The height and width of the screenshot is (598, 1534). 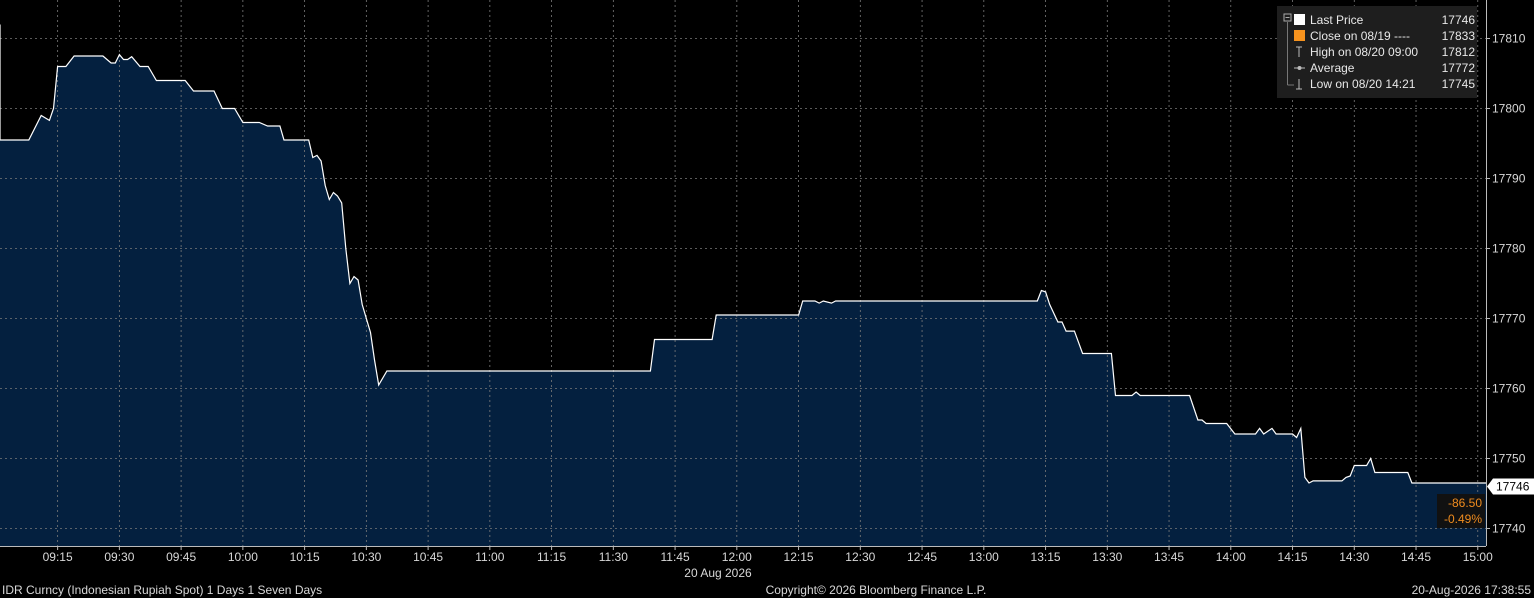 I want to click on x-tick-label-10:00: 10:00, so click(x=243, y=557).